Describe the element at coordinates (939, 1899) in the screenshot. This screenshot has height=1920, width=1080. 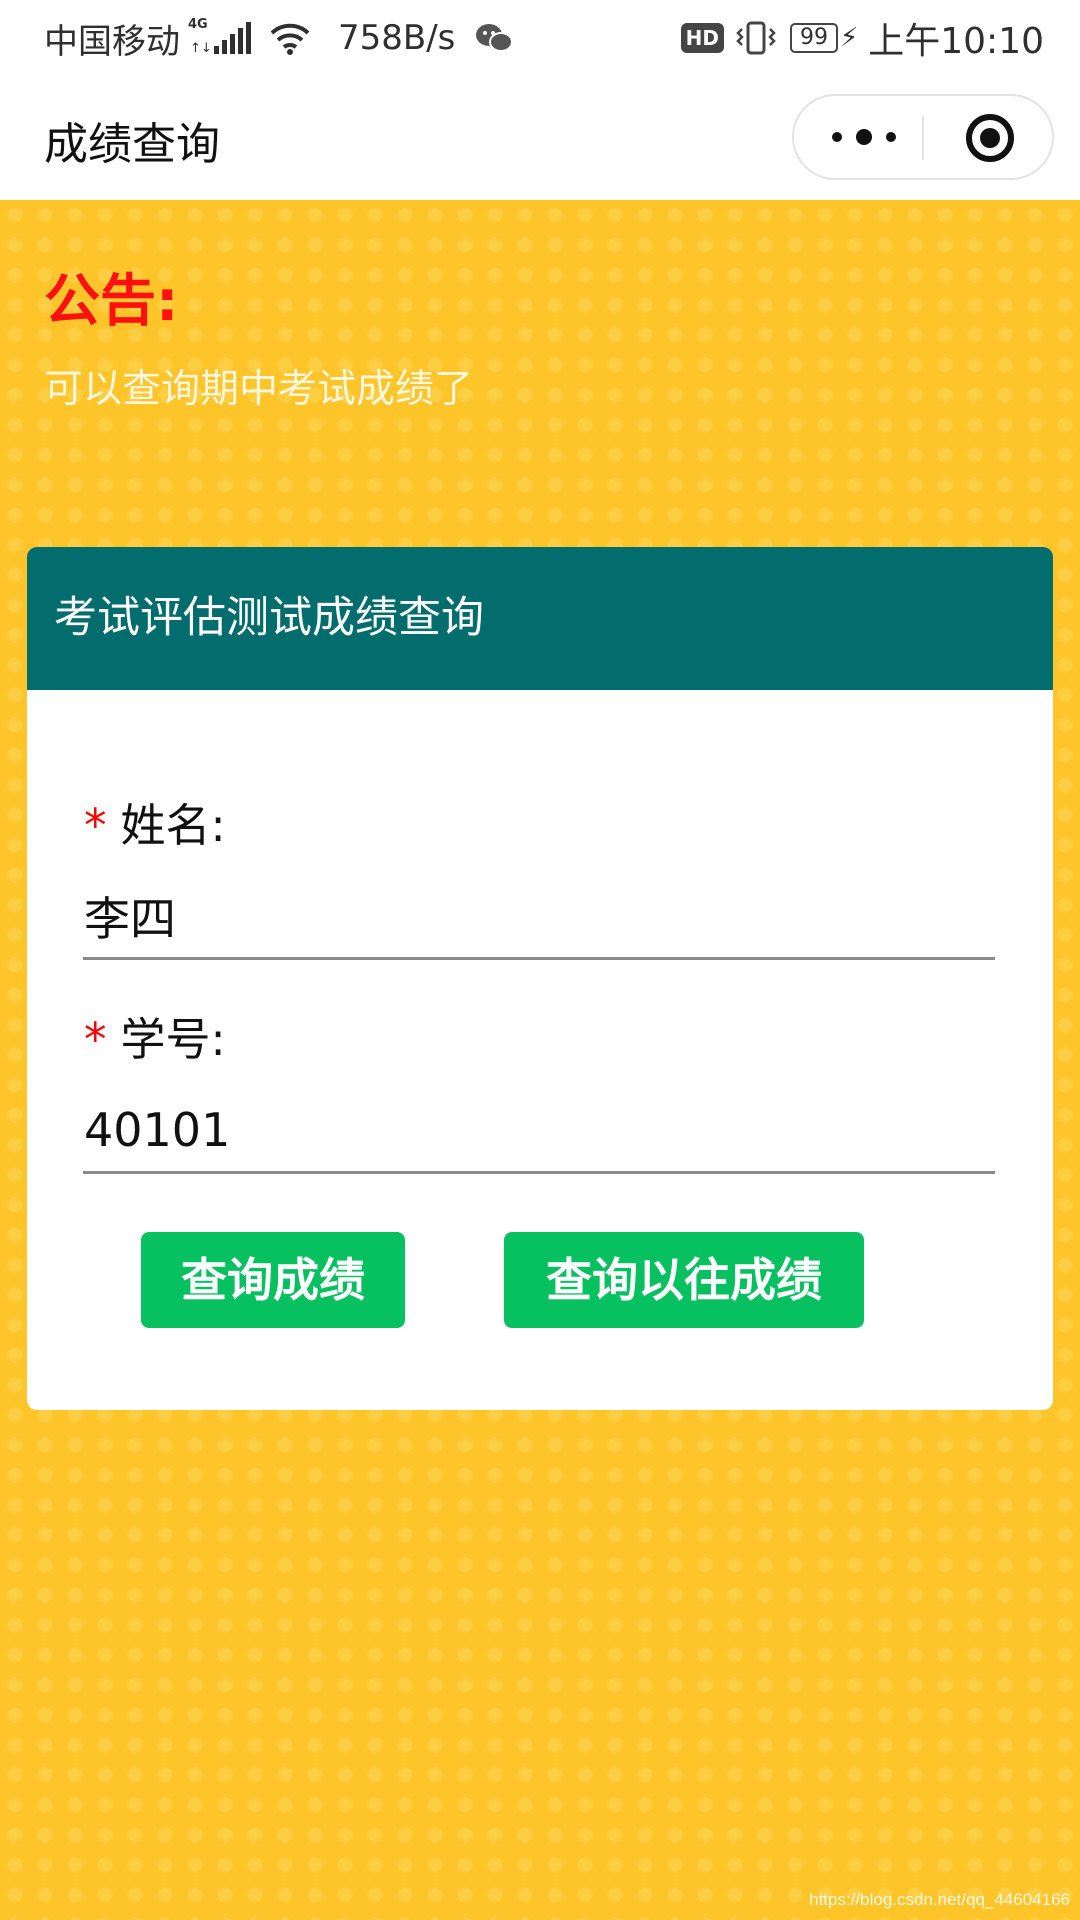
I see `watermark: https://blog.csdn.net/qq_44604166` at that location.